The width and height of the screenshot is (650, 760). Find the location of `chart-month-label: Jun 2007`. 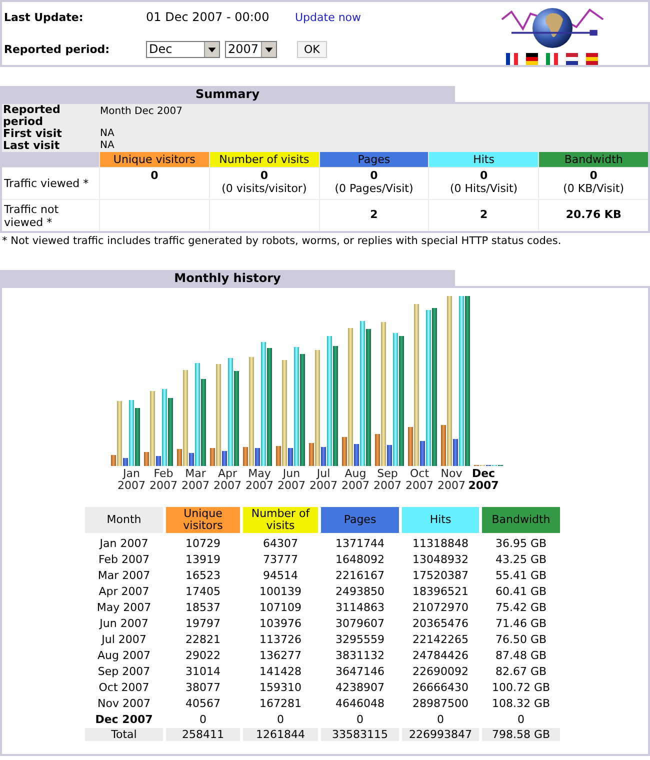

chart-month-label: Jun 2007 is located at coordinates (291, 480).